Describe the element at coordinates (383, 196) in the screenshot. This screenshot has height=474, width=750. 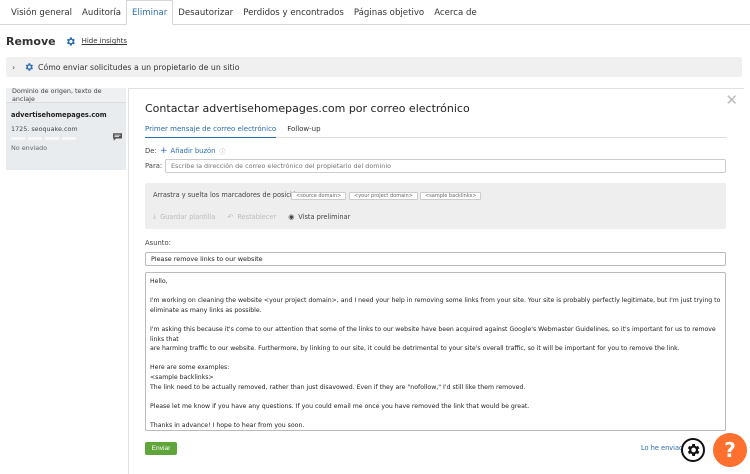
I see `placeholder-chip-project-domain: <your project domain>` at that location.